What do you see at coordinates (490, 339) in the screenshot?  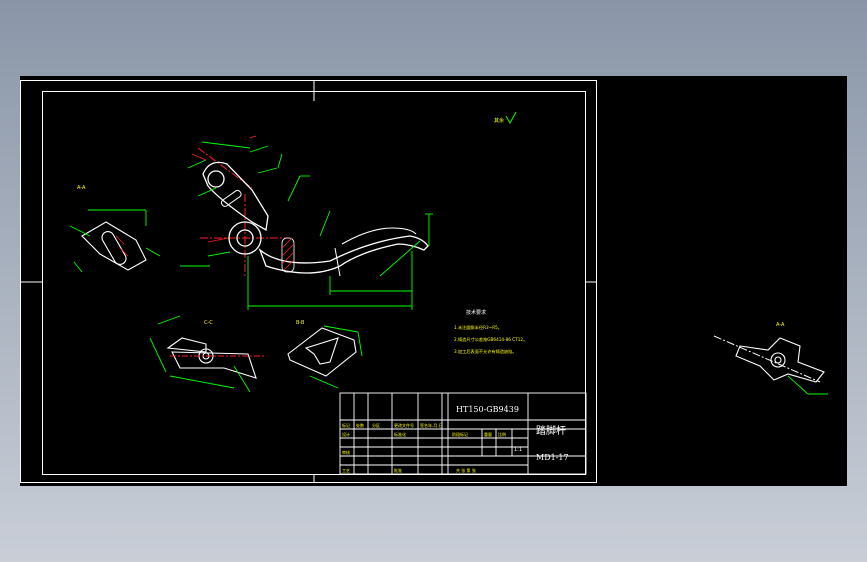 I see `tech-note-2: 2.铸造尺寸公差按GB6414-86 CT12。` at bounding box center [490, 339].